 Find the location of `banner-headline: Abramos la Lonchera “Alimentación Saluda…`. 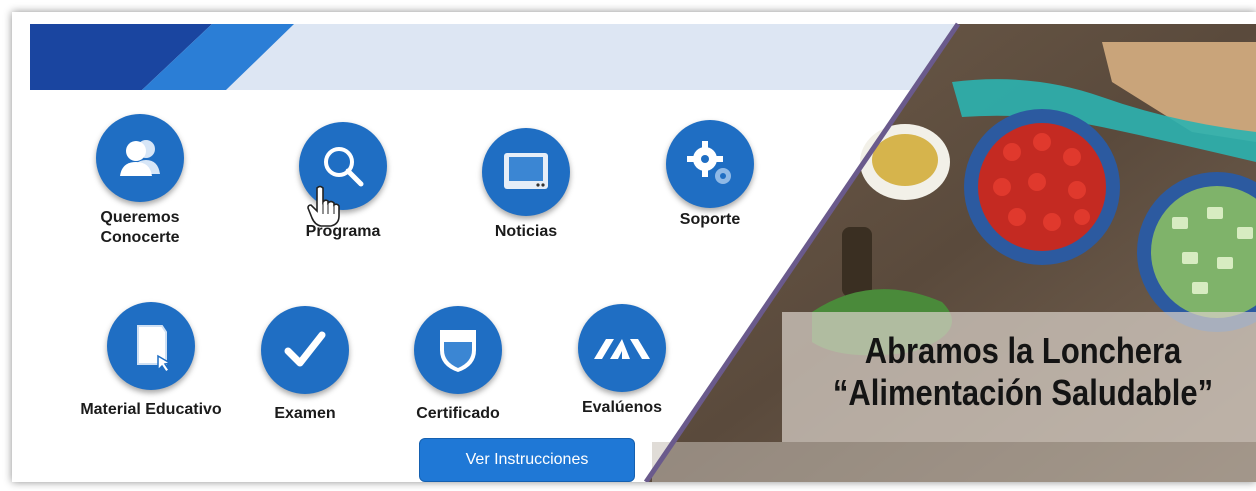

banner-headline: Abramos la Lonchera “Alimentación Saluda… is located at coordinates (1023, 372).